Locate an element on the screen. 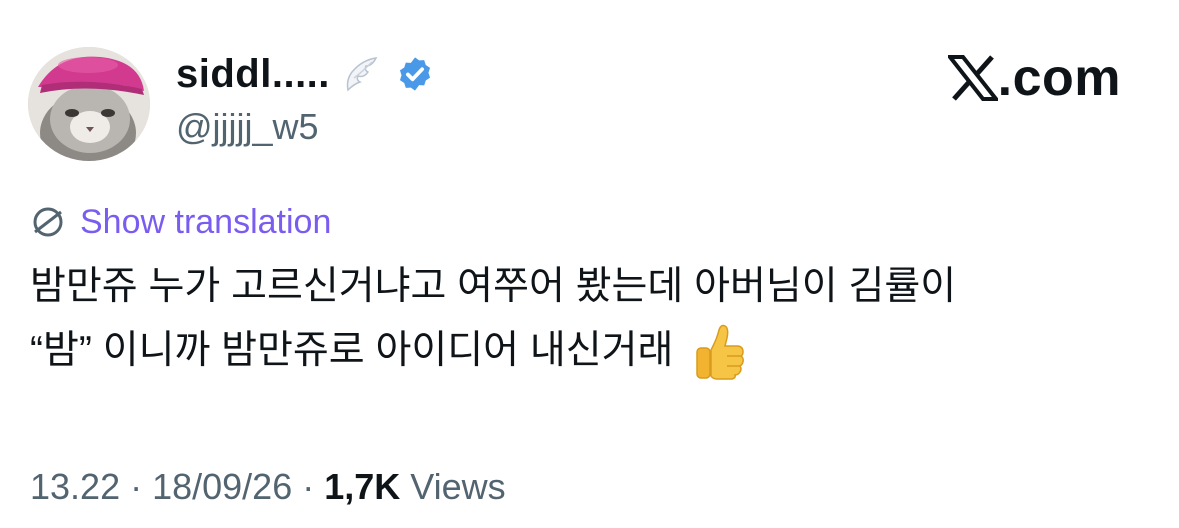  views-count: 1,7K is located at coordinates (362, 487).